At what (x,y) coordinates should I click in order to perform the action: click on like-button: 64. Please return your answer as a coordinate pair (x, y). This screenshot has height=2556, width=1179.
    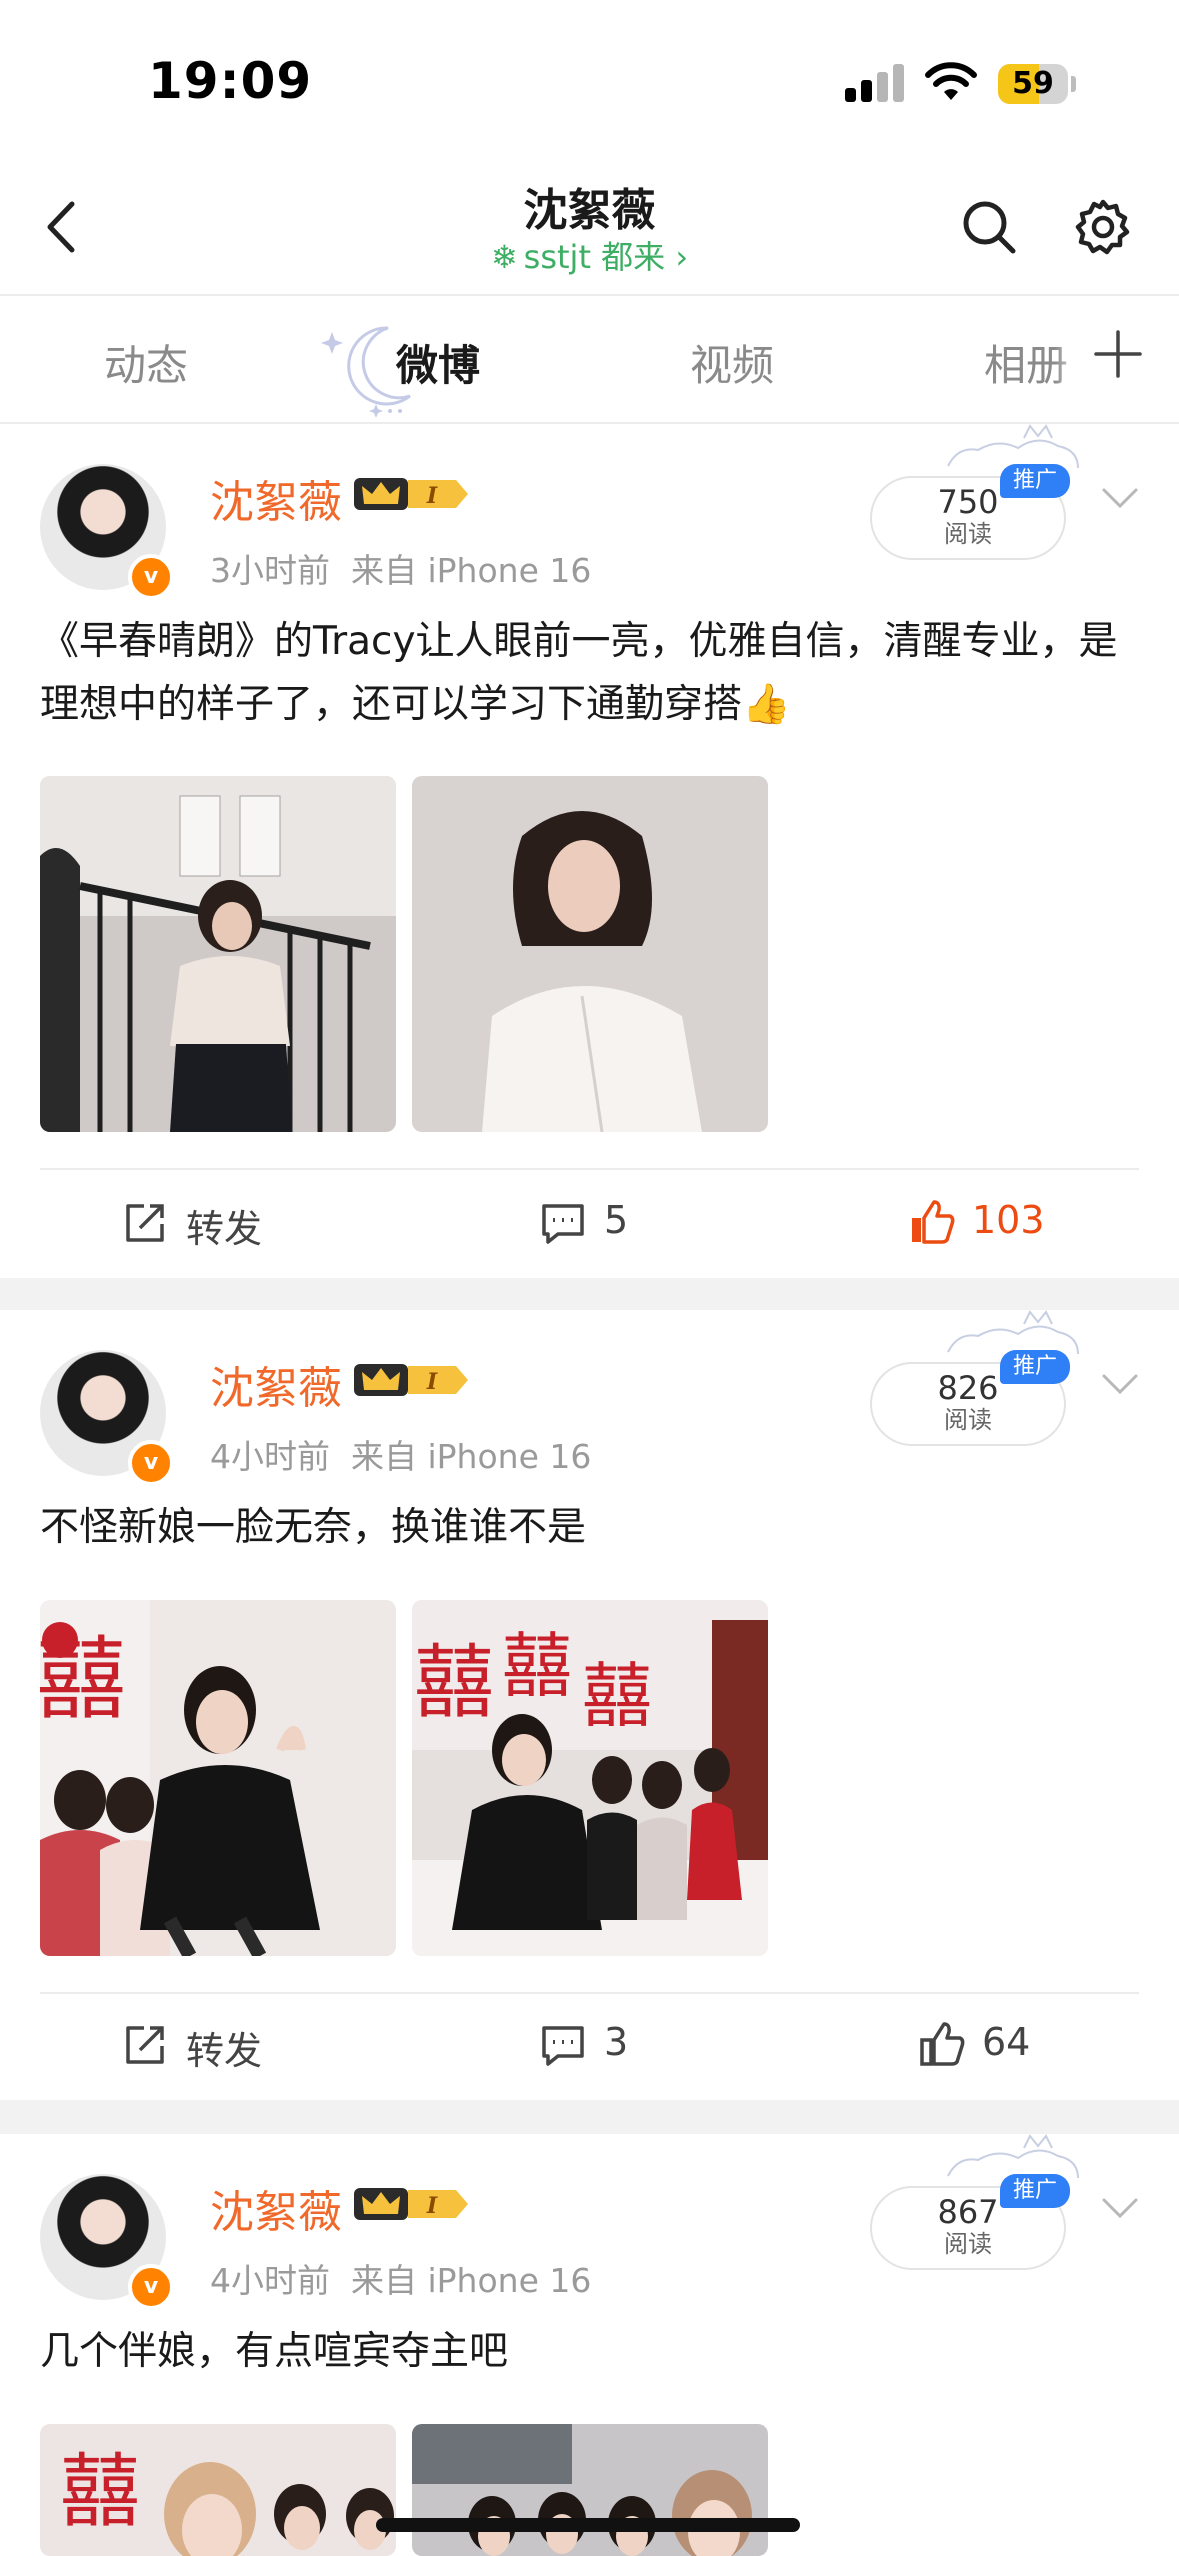
    Looking at the image, I should click on (993, 2046).